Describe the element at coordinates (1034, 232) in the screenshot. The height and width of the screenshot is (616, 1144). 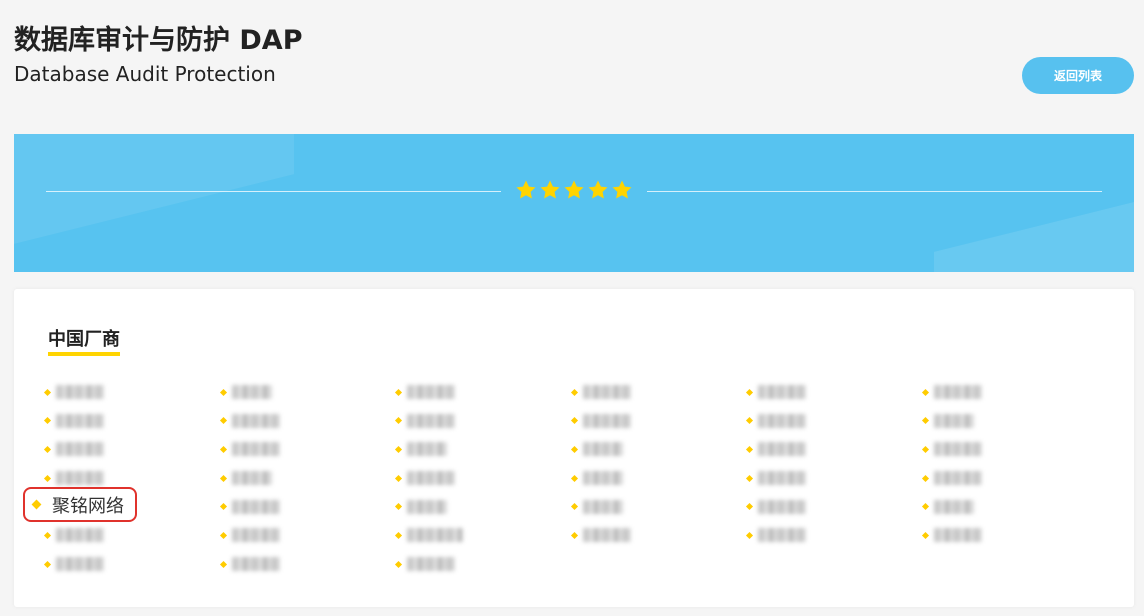
I see `banner-decor-shape` at that location.